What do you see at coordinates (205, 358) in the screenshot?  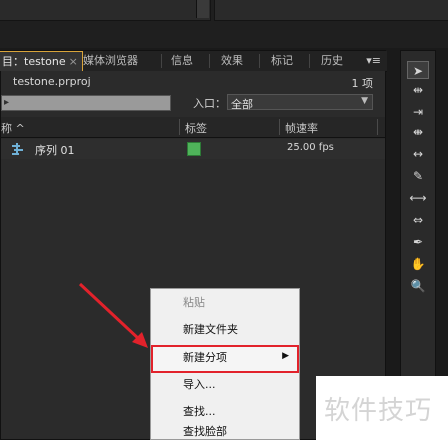 I see `menu-item-new-item: 新建分项` at bounding box center [205, 358].